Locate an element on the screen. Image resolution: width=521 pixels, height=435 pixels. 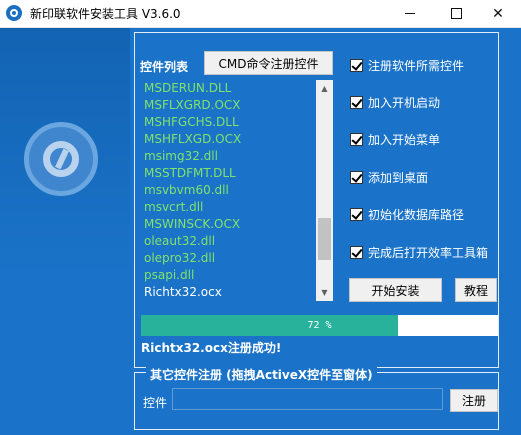
window-title: 新印联软件安装工具 V3.6.0 is located at coordinates (105, 14).